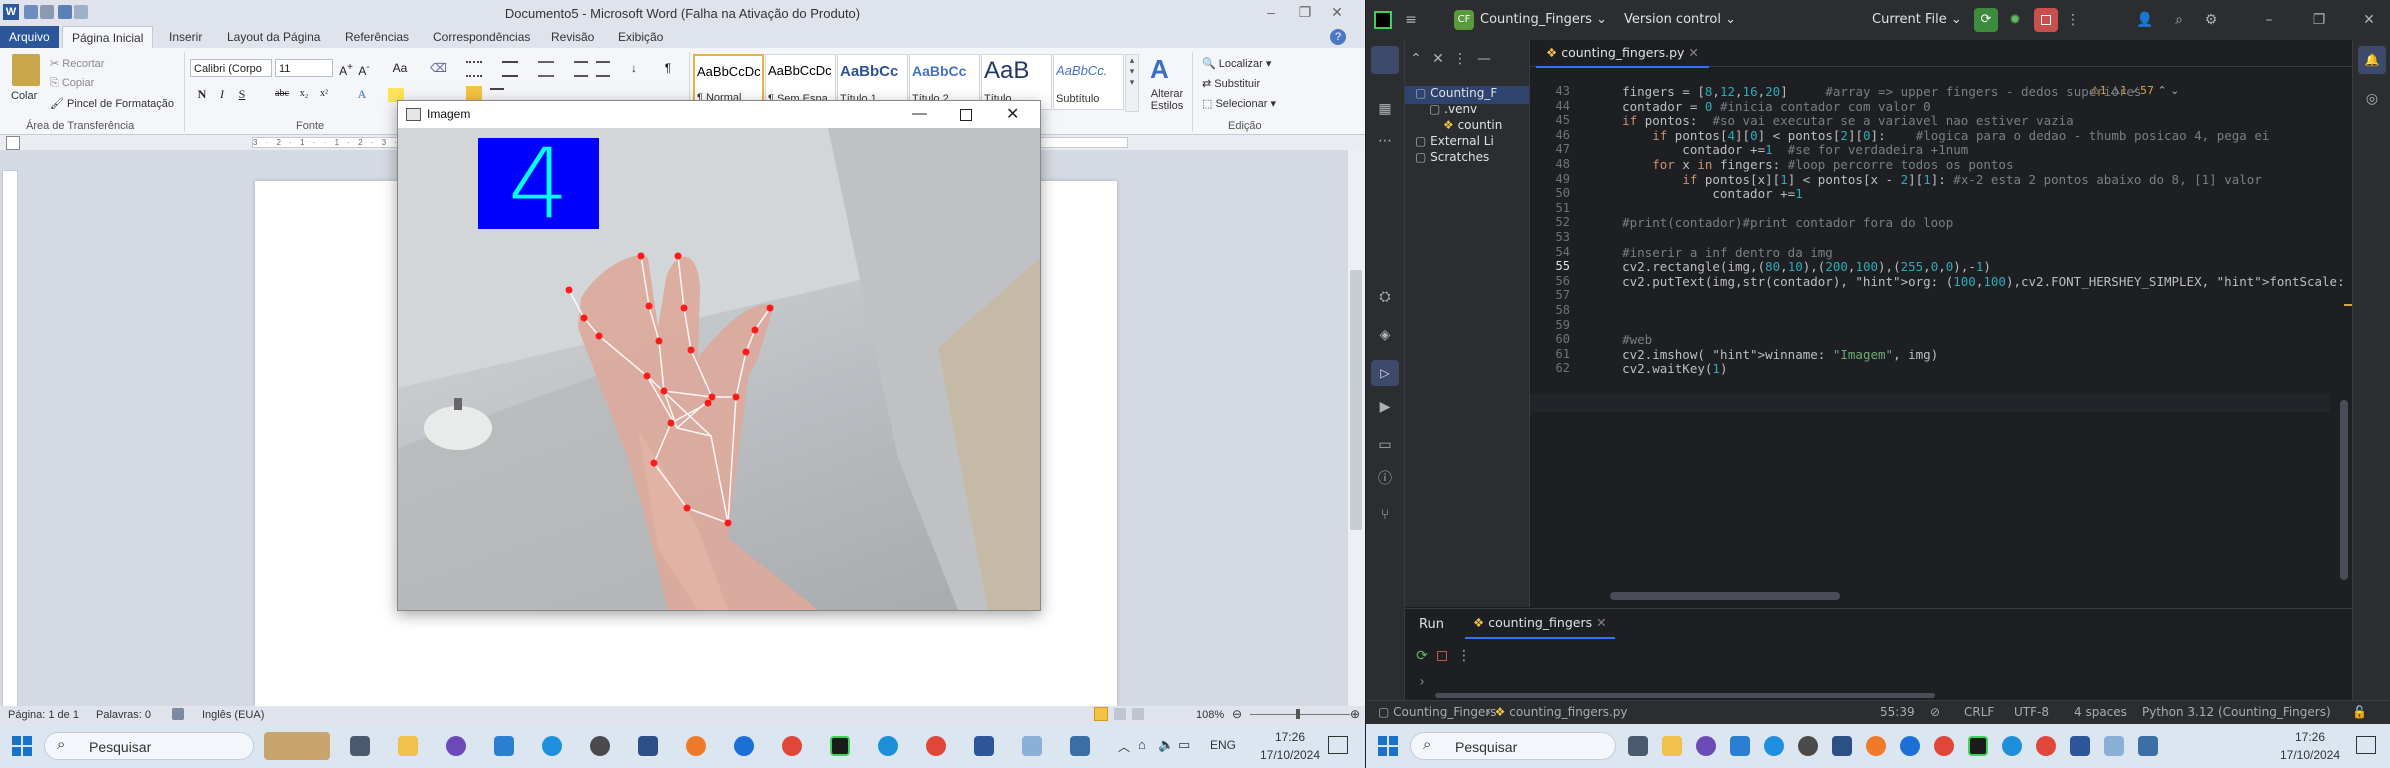 The height and width of the screenshot is (768, 2390). Describe the element at coordinates (233, 715) in the screenshot. I see `status-language: Inglês (EUA)` at that location.